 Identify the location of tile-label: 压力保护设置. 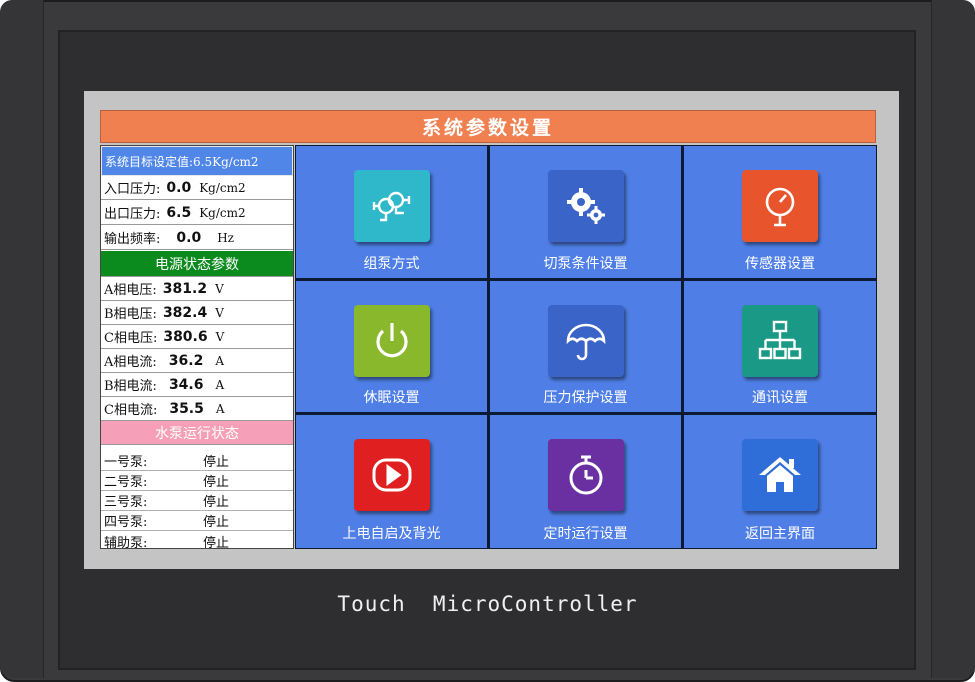
(585, 398).